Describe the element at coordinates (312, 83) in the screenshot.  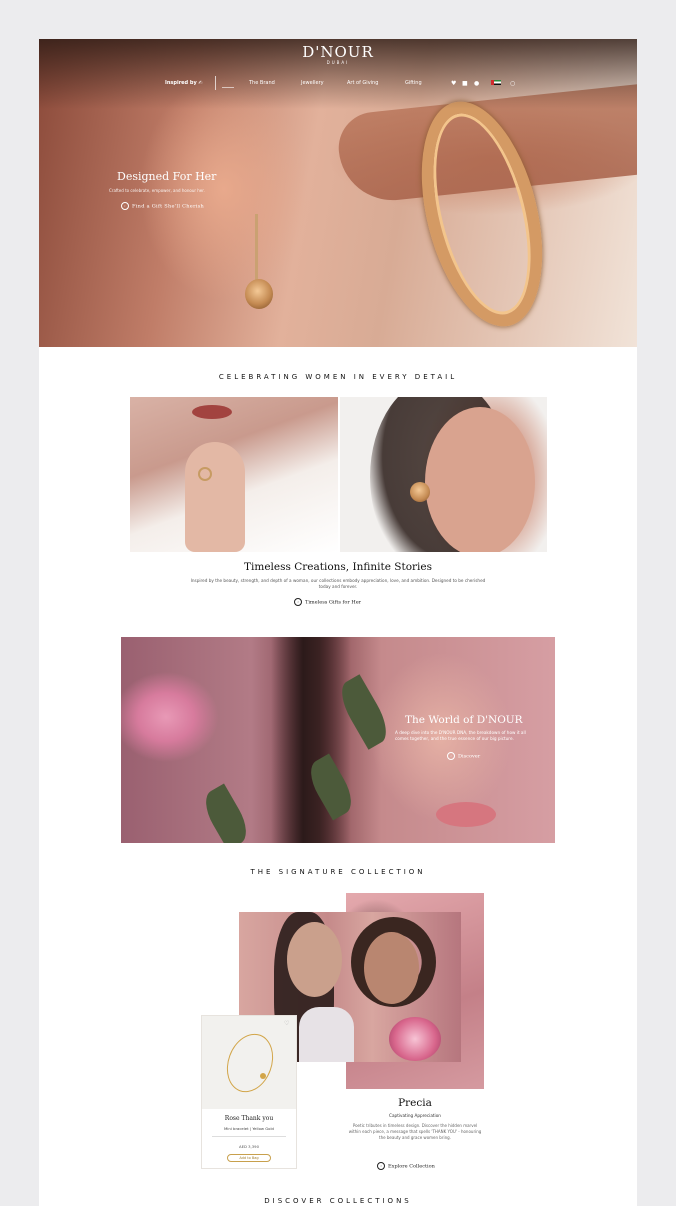
I see `nav-item-jewellery: Jewellery` at that location.